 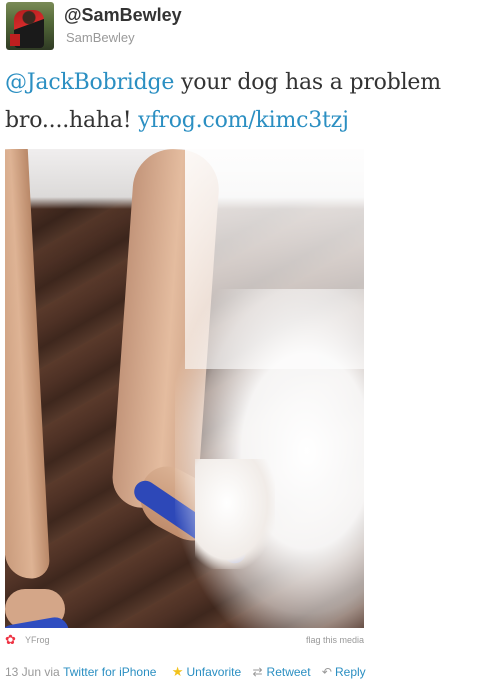 What do you see at coordinates (350, 672) in the screenshot?
I see `reply-button: Reply` at bounding box center [350, 672].